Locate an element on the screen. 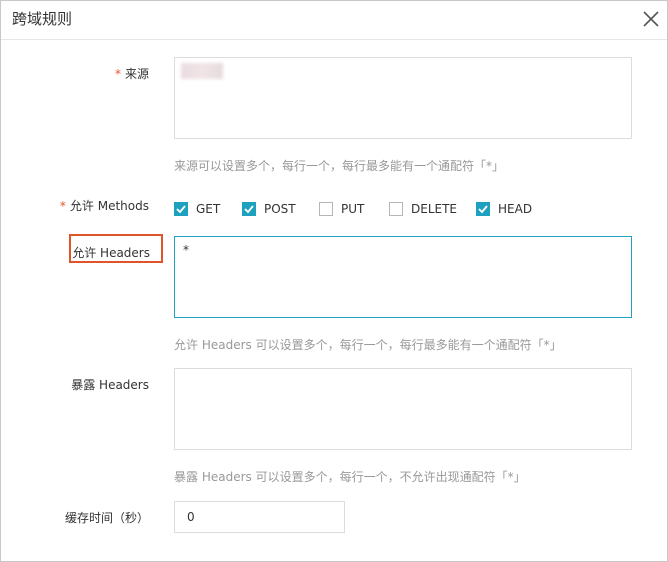 The height and width of the screenshot is (562, 668). cache-time-input: 0 is located at coordinates (259, 517).